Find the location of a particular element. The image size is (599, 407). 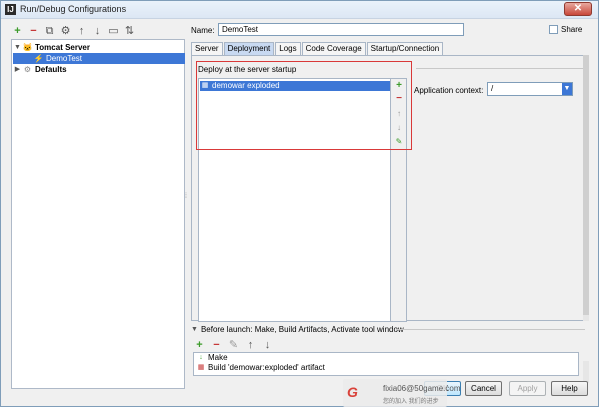

panel-scrollbar is located at coordinates (586, 188).